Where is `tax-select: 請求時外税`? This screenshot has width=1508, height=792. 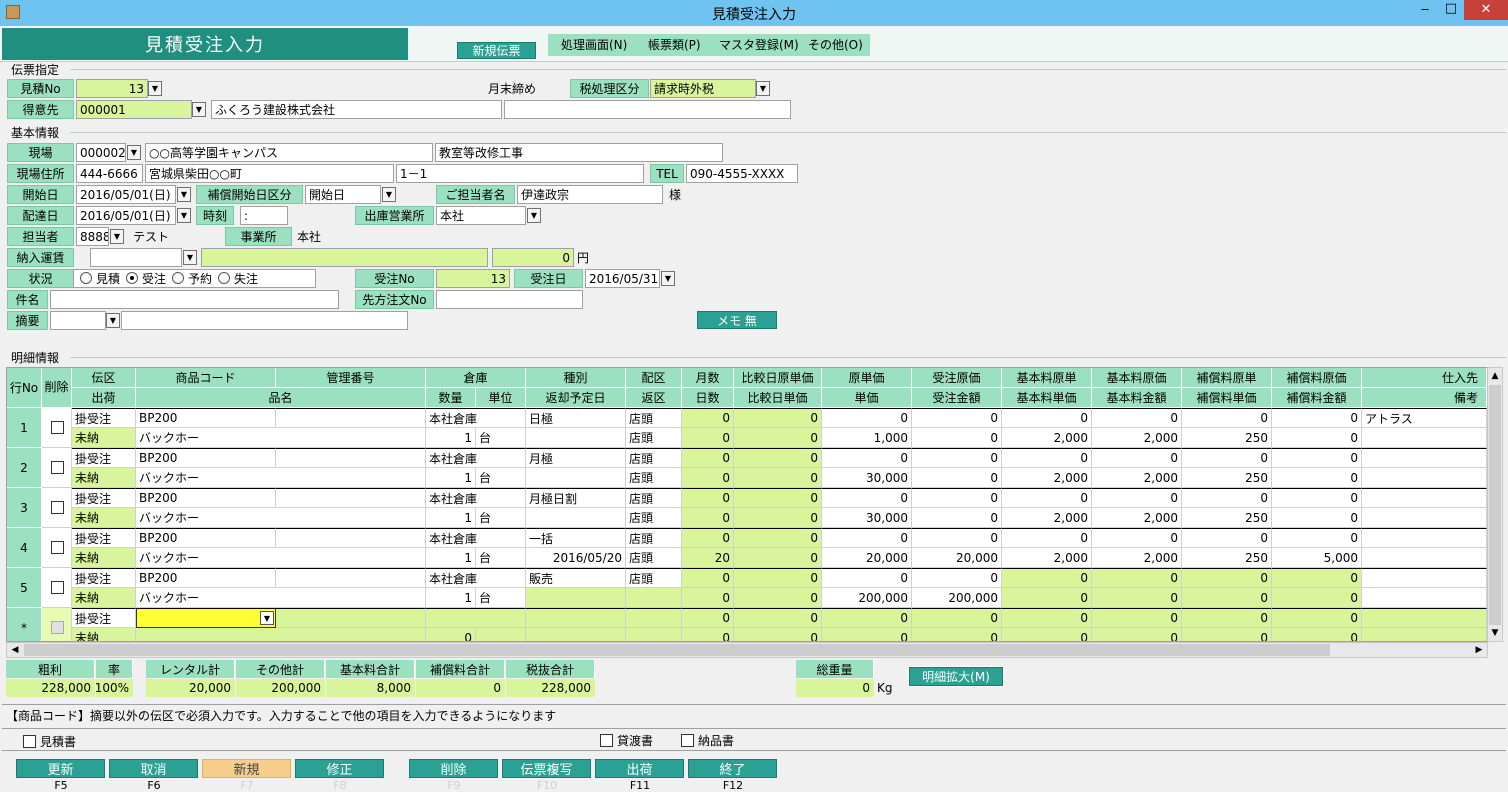 tax-select: 請求時外税 is located at coordinates (703, 88).